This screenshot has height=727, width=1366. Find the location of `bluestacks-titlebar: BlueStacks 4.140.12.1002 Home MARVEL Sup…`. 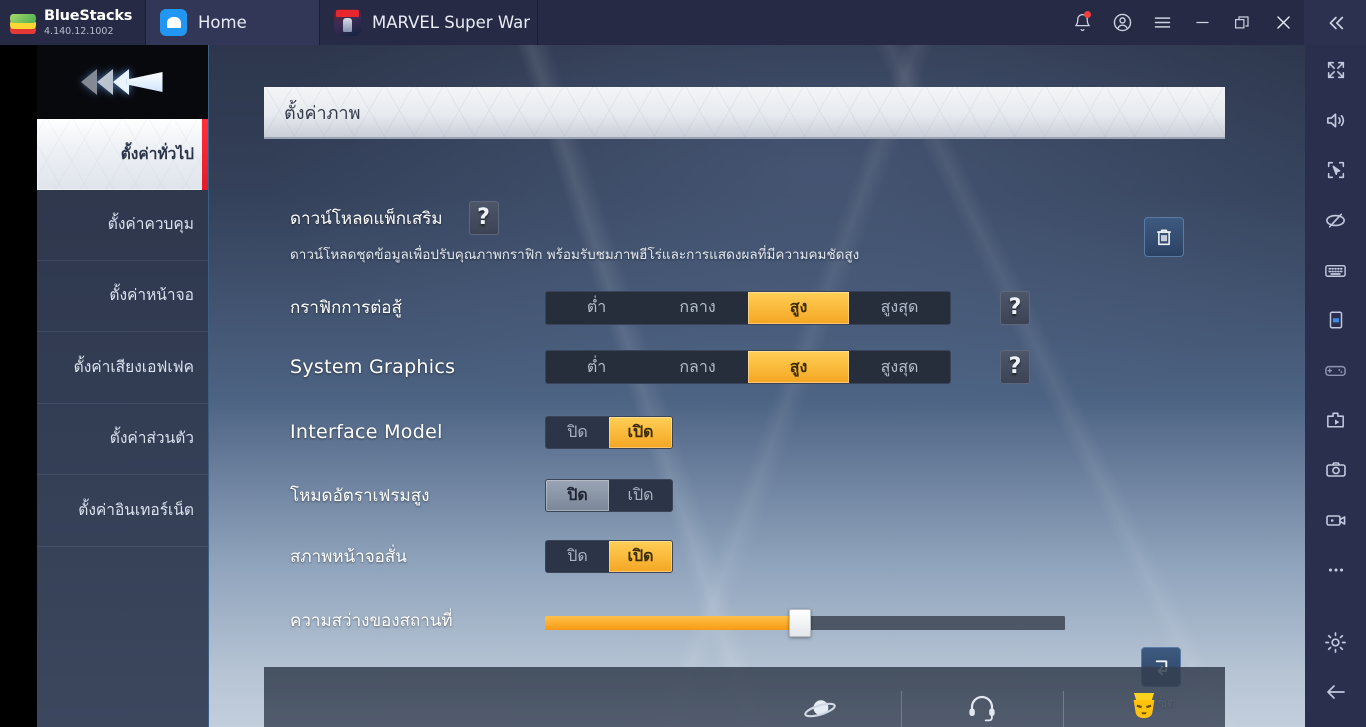

bluestacks-titlebar: BlueStacks 4.140.12.1002 Home MARVEL Sup… is located at coordinates (683, 22).